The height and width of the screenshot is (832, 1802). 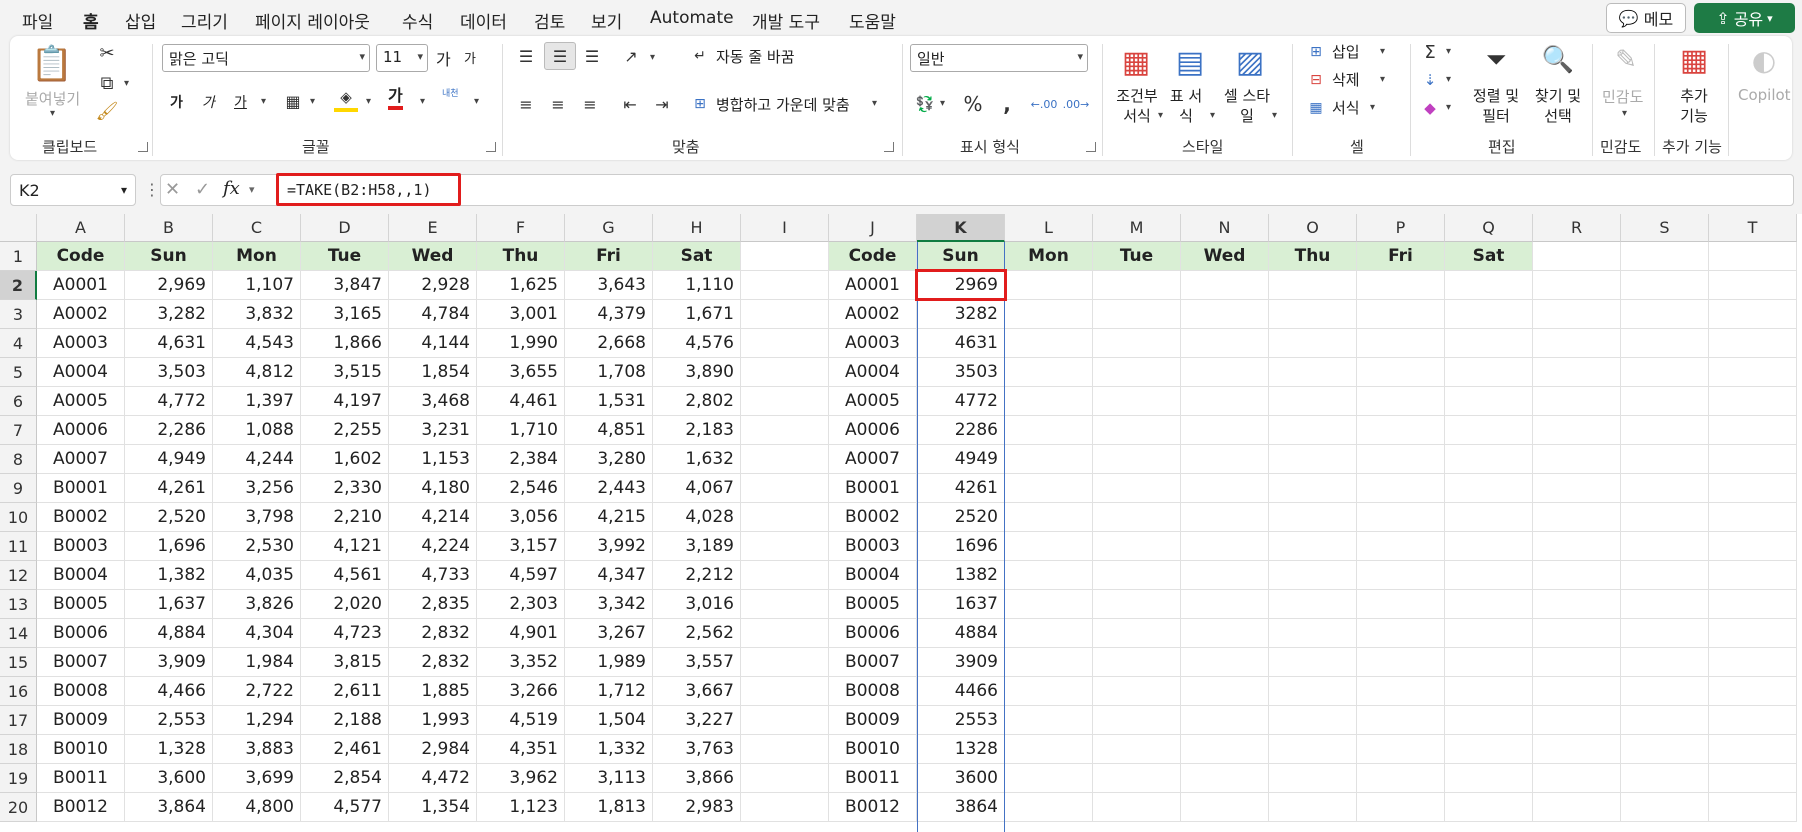 I want to click on value-cell: 2,832, so click(x=433, y=633).